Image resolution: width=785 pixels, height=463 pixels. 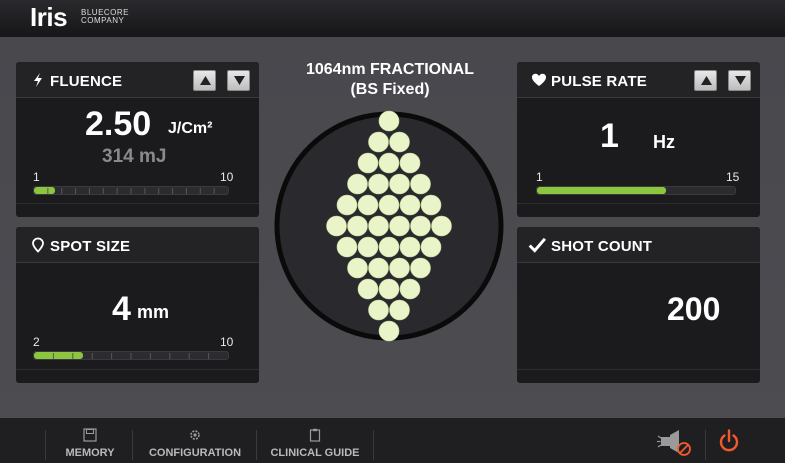 I want to click on brand-subtitle-line2: COMPANY, so click(x=103, y=20).